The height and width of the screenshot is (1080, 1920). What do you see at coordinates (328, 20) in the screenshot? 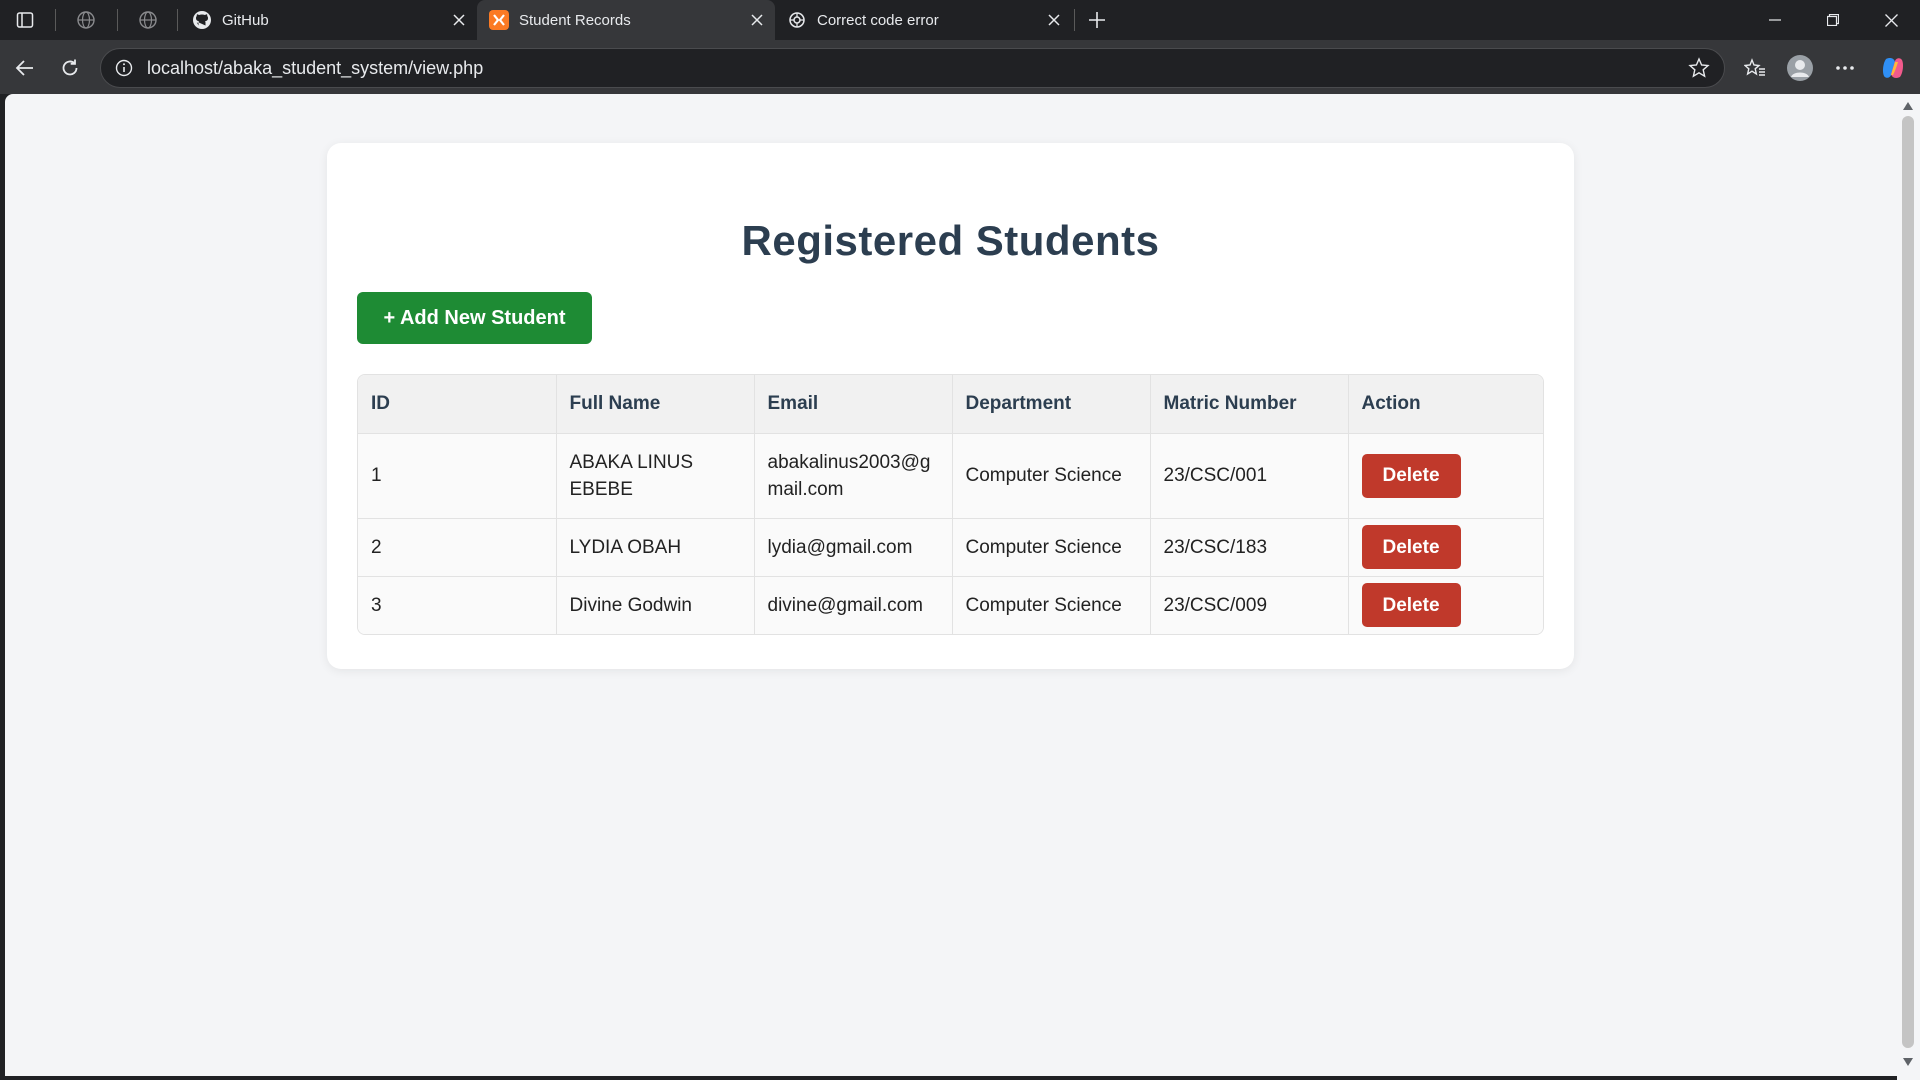
I see `tab-github: GitHub` at bounding box center [328, 20].